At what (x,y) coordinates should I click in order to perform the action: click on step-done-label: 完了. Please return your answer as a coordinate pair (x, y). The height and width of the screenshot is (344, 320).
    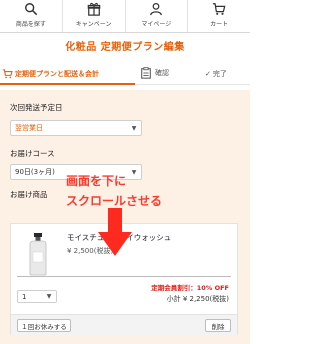
    Looking at the image, I should click on (219, 74).